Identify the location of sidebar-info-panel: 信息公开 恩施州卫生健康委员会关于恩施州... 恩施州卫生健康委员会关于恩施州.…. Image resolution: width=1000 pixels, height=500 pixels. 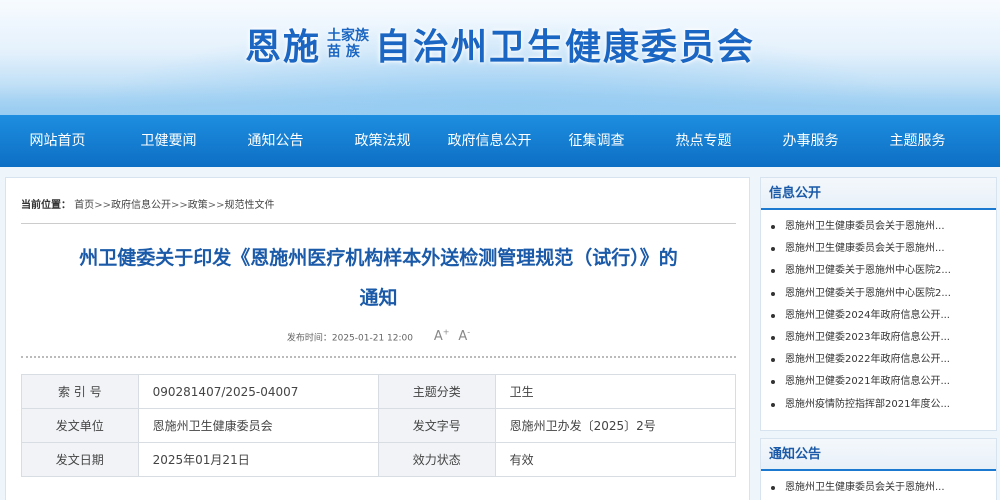
(878, 304).